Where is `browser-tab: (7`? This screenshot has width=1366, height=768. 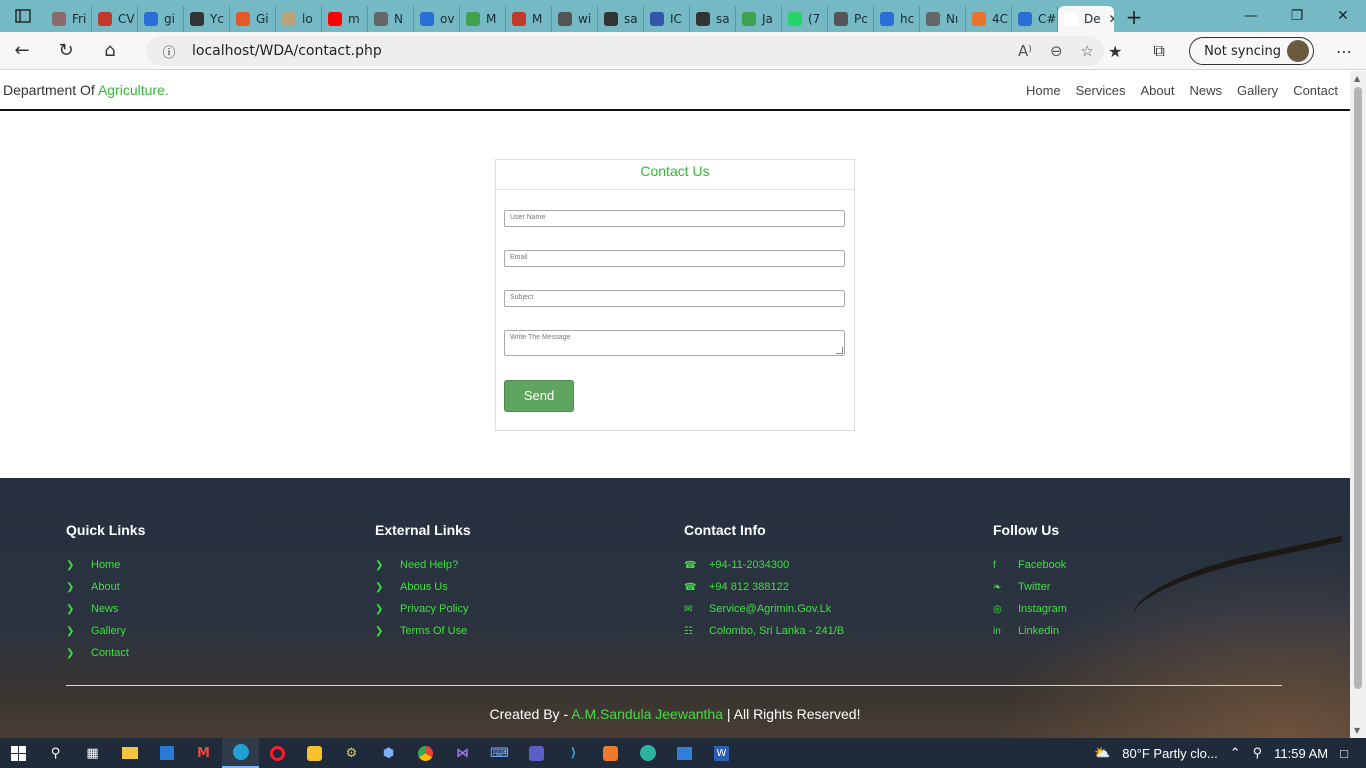 browser-tab: (7 is located at coordinates (805, 19).